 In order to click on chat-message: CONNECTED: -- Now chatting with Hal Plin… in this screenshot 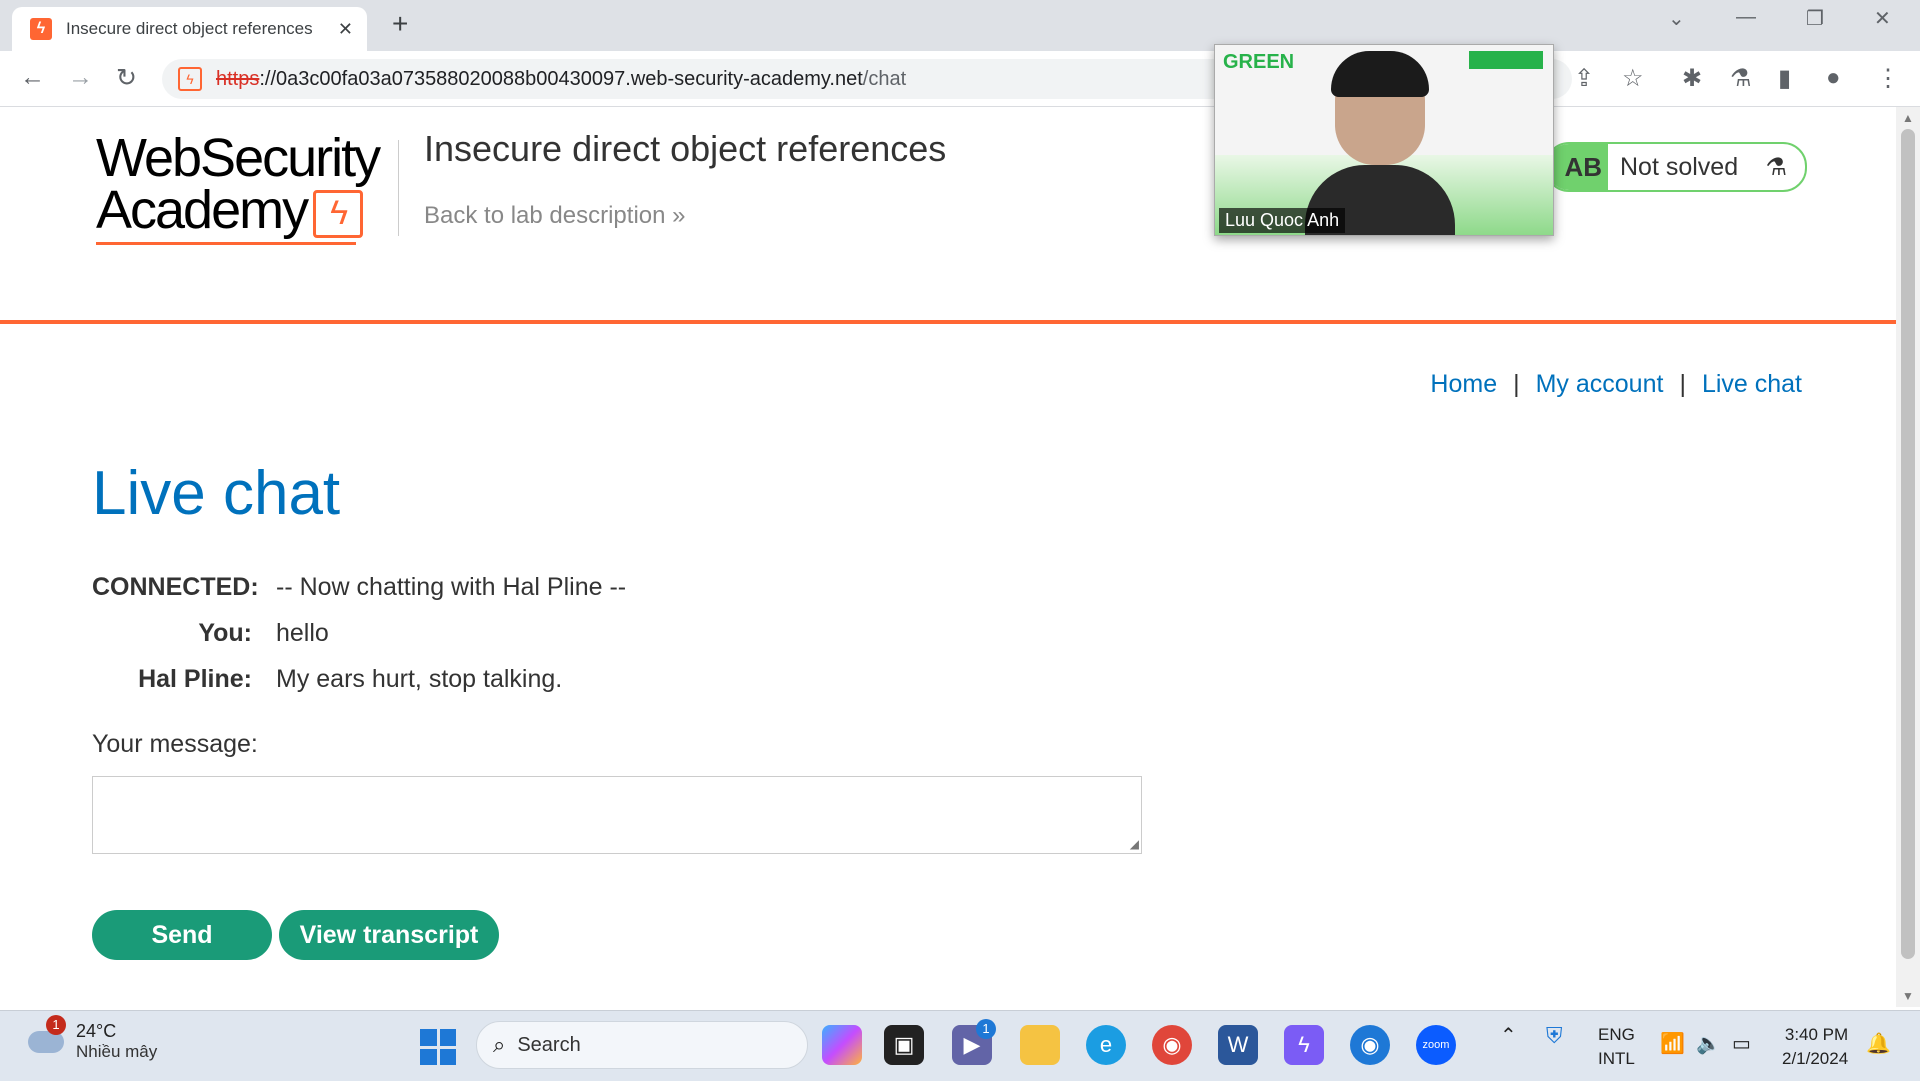, I will do `click(359, 587)`.